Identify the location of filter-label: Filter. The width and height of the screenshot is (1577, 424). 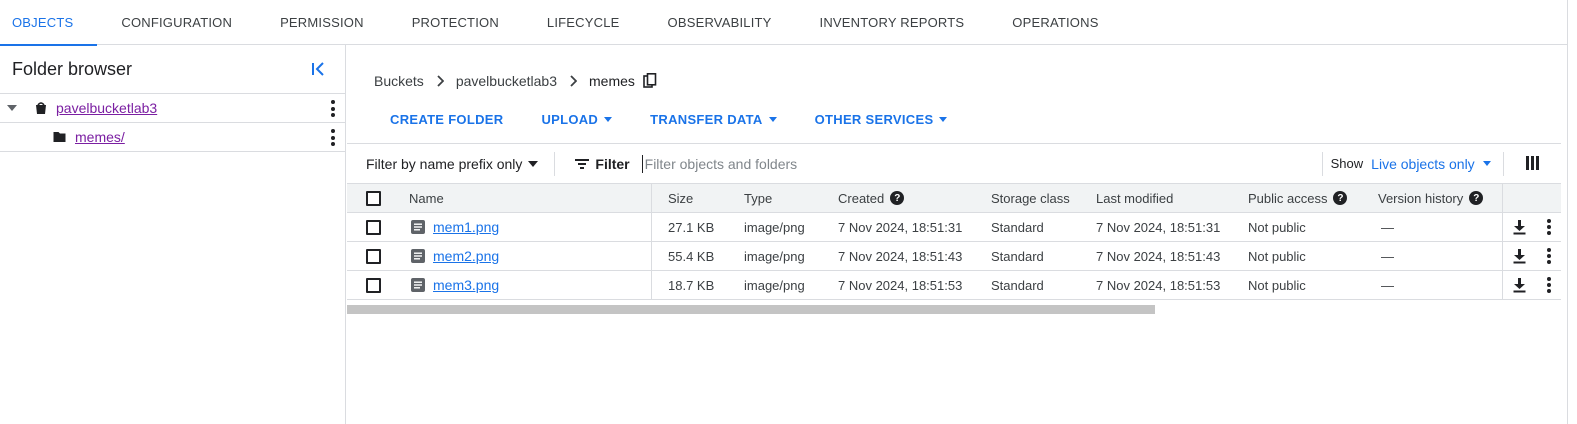
(612, 163).